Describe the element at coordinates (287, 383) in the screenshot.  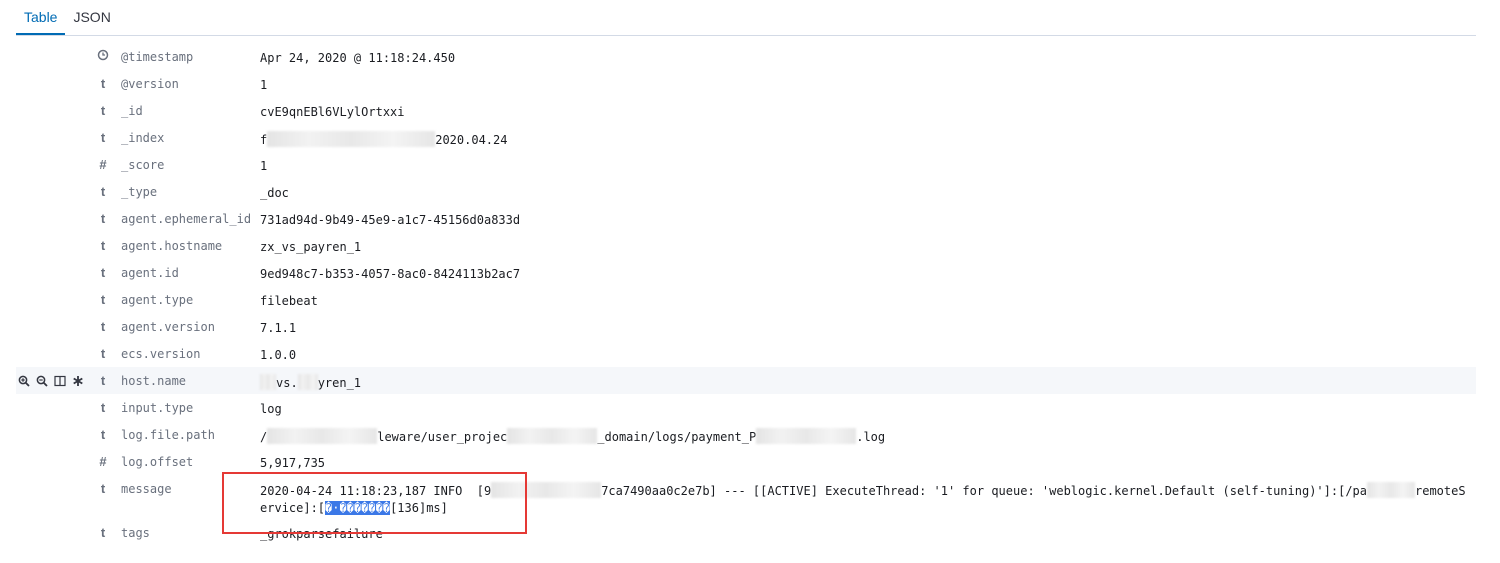
I see `value-text: vs.` at that location.